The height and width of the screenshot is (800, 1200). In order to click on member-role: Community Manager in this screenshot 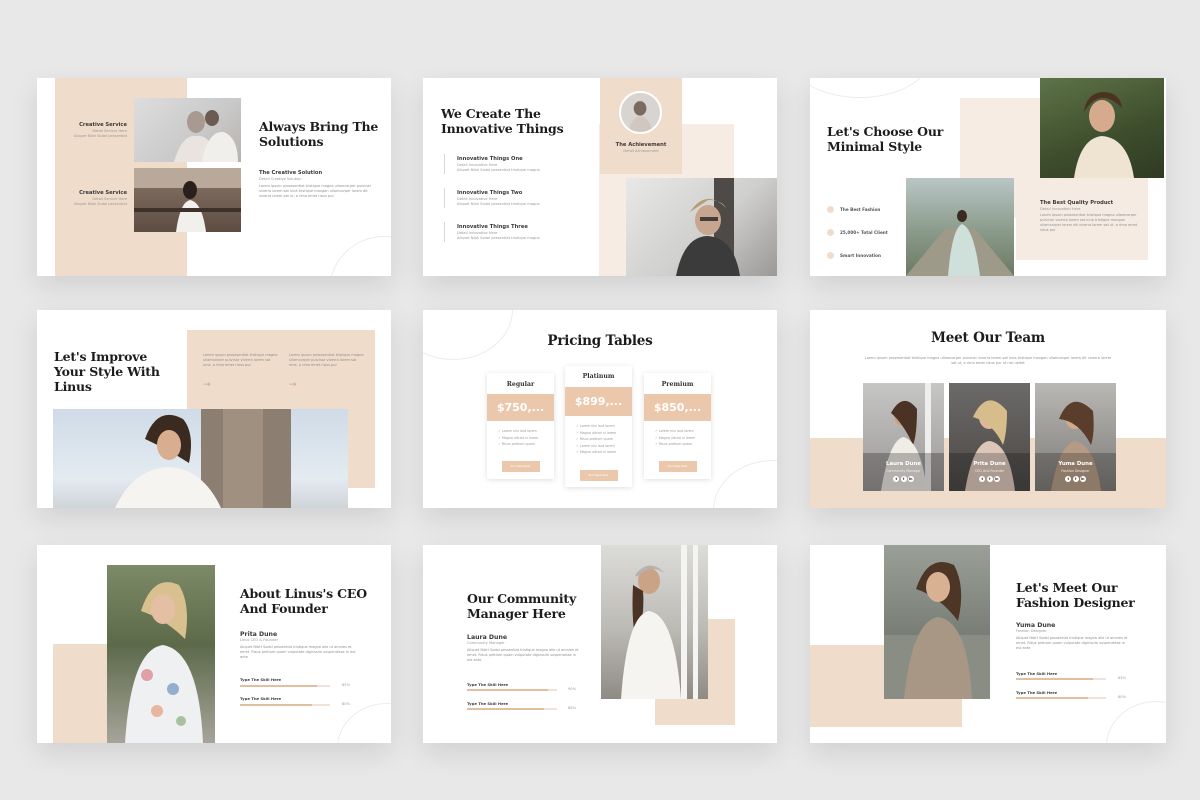, I will do `click(903, 471)`.